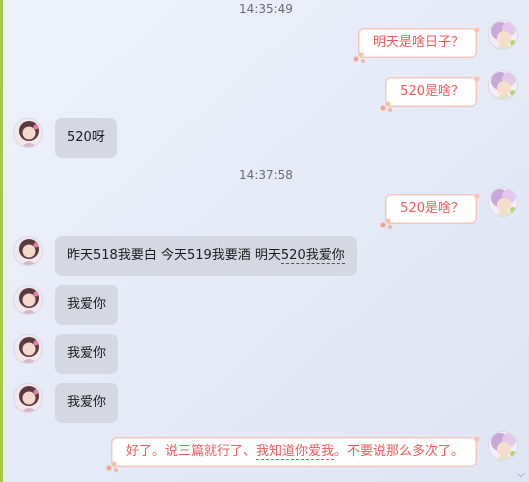  Describe the element at coordinates (521, 475) in the screenshot. I see `scroll-down-icon: ⌵` at that location.